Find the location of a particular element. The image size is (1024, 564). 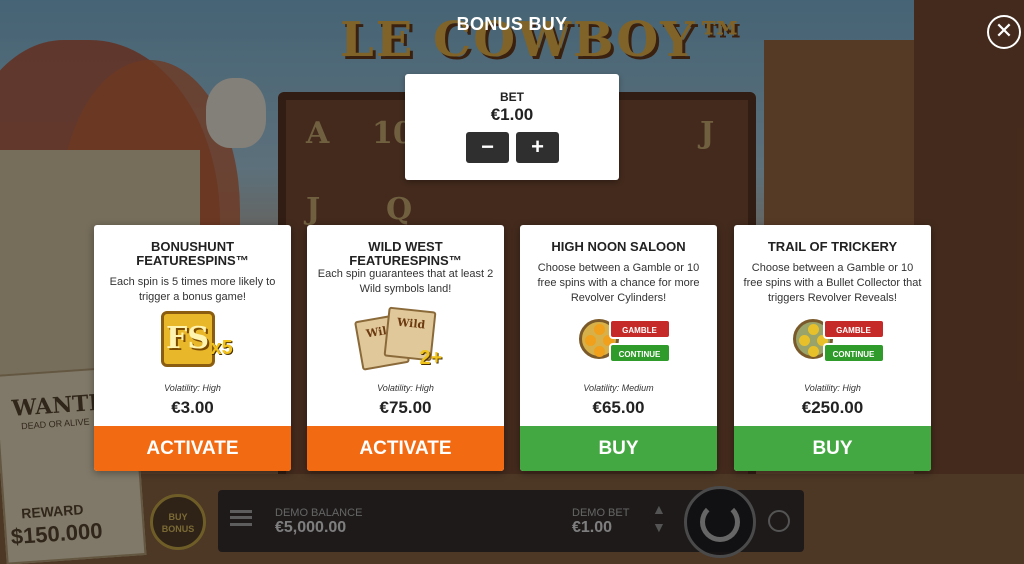

bet-decrease-button: − is located at coordinates (487, 147).